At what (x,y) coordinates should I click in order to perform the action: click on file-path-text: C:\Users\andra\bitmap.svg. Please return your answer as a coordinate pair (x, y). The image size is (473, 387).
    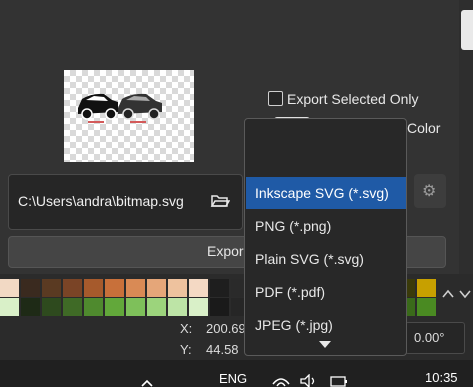
    Looking at the image, I should click on (101, 201).